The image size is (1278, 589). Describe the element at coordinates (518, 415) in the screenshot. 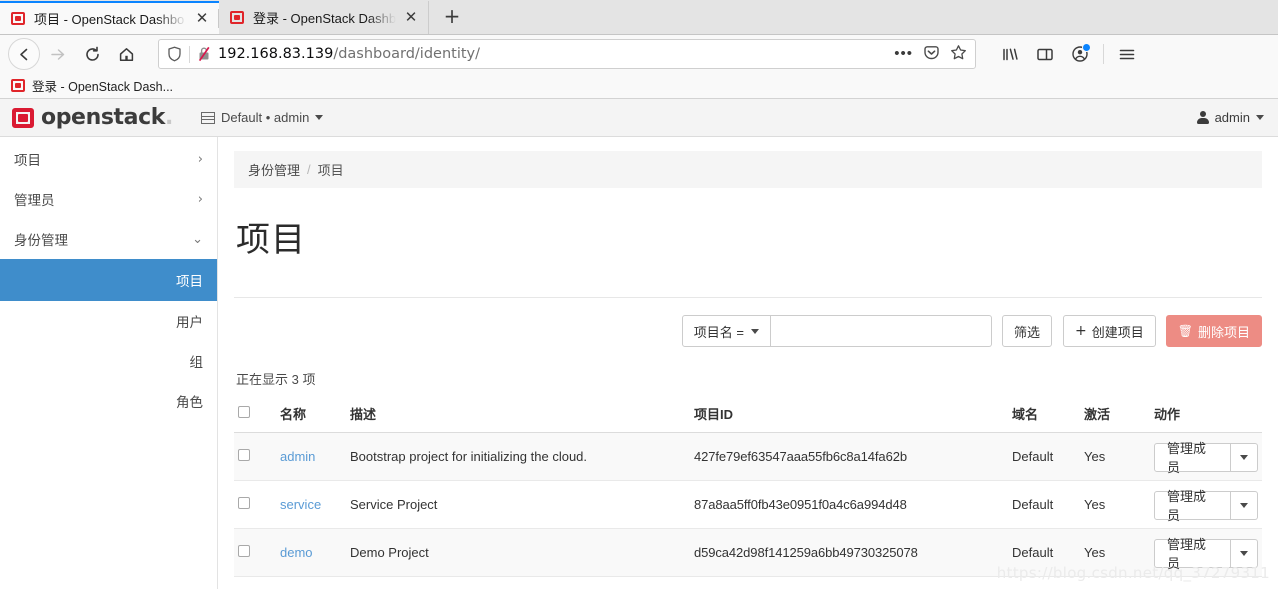

I see `header-description: 描述` at that location.